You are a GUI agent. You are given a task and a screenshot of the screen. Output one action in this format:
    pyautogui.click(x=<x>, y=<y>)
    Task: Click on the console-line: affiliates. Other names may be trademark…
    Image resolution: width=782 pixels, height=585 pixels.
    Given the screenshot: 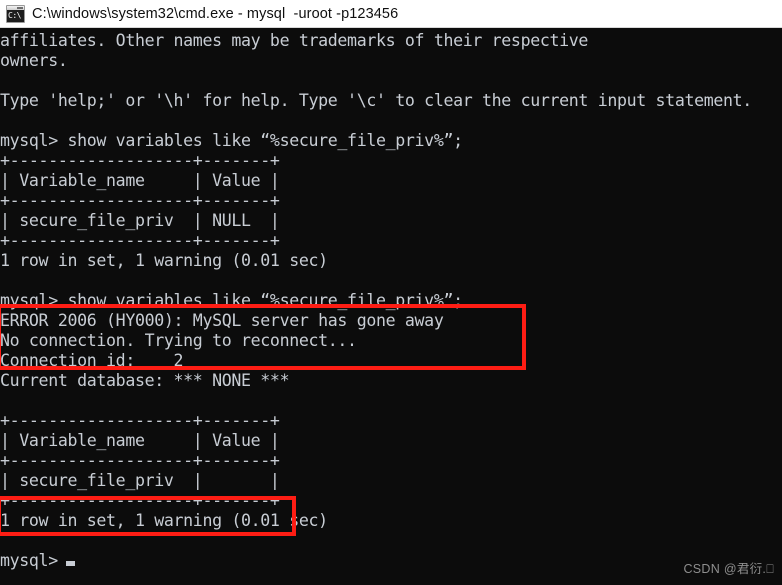 What is the action you would take?
    pyautogui.click(x=294, y=40)
    